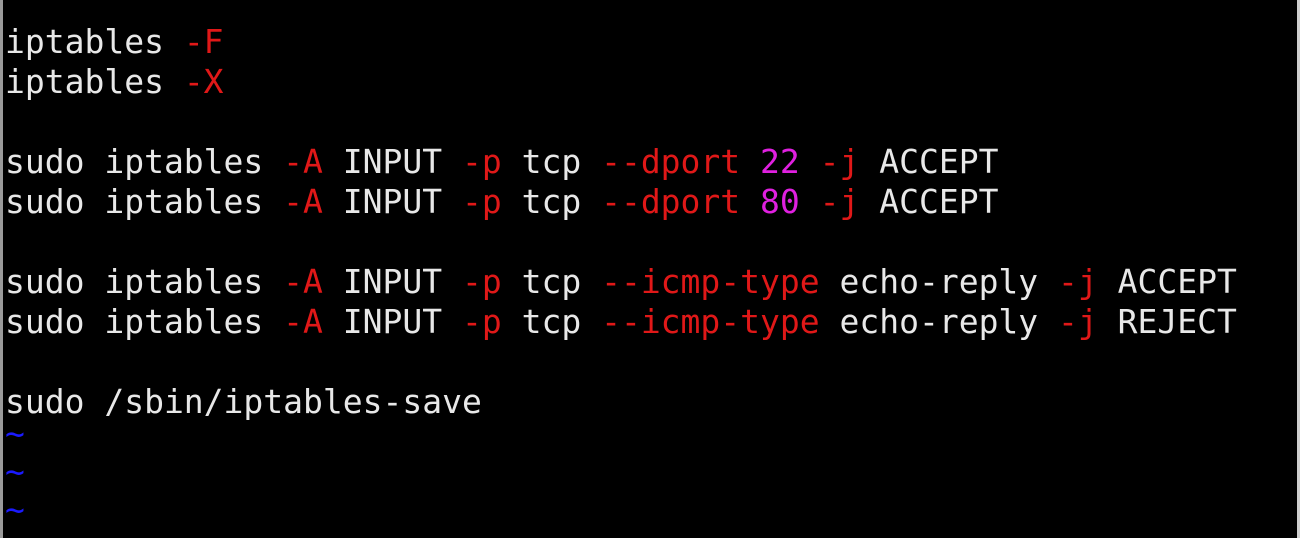 This screenshot has width=1300, height=538. Describe the element at coordinates (1167, 321) in the screenshot. I see `line-token: REJECT` at that location.